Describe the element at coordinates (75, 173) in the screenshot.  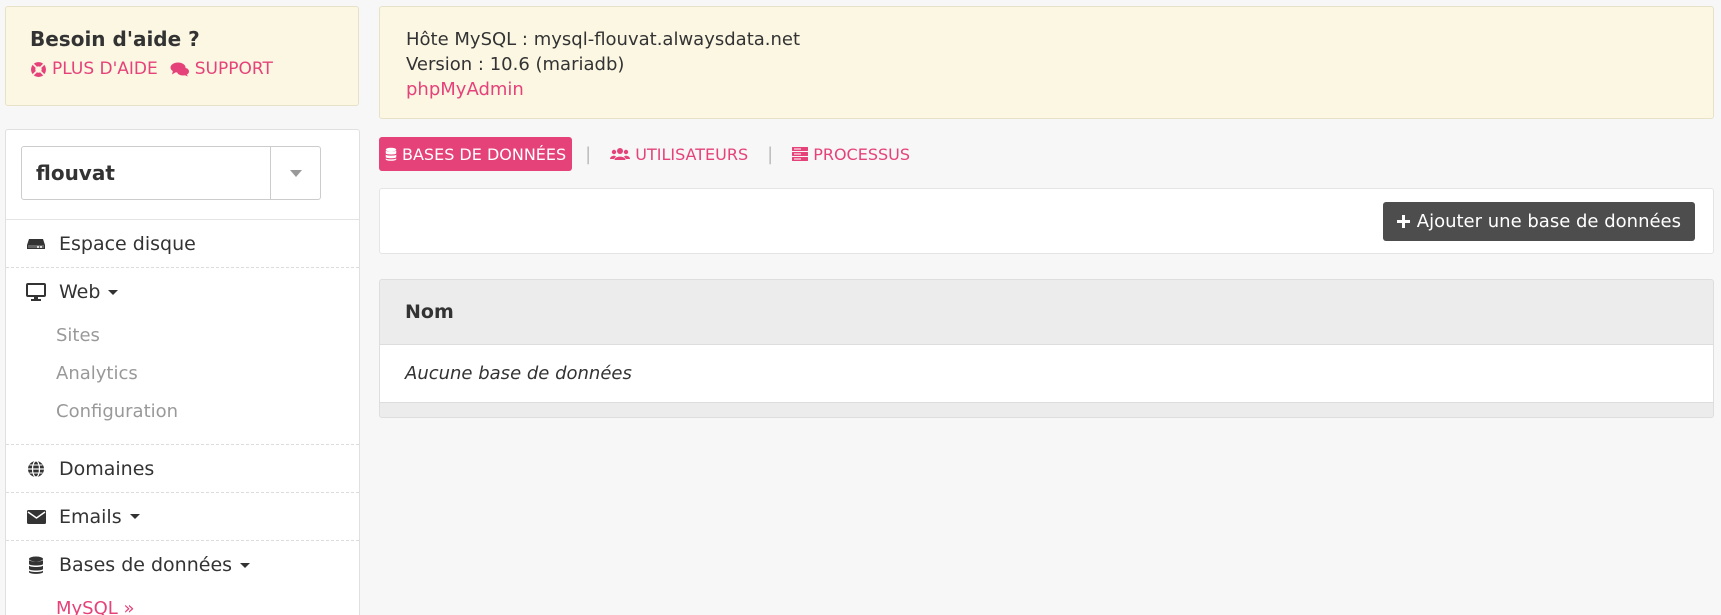
I see `account-select-value: flouvat` at that location.